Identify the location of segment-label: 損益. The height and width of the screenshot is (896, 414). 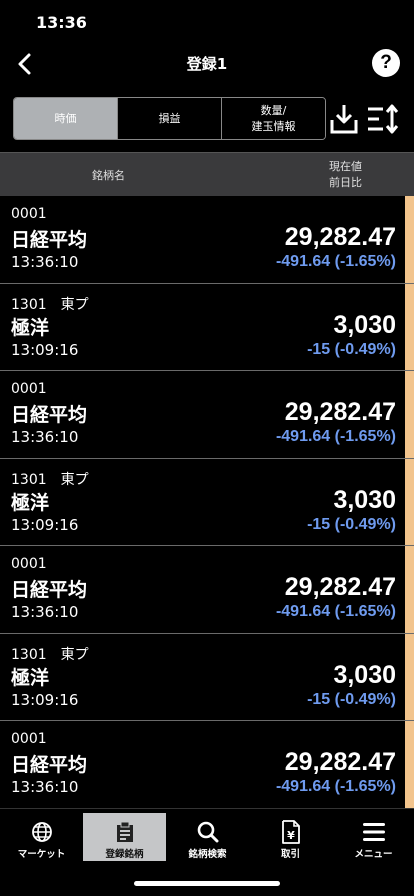
(169, 118).